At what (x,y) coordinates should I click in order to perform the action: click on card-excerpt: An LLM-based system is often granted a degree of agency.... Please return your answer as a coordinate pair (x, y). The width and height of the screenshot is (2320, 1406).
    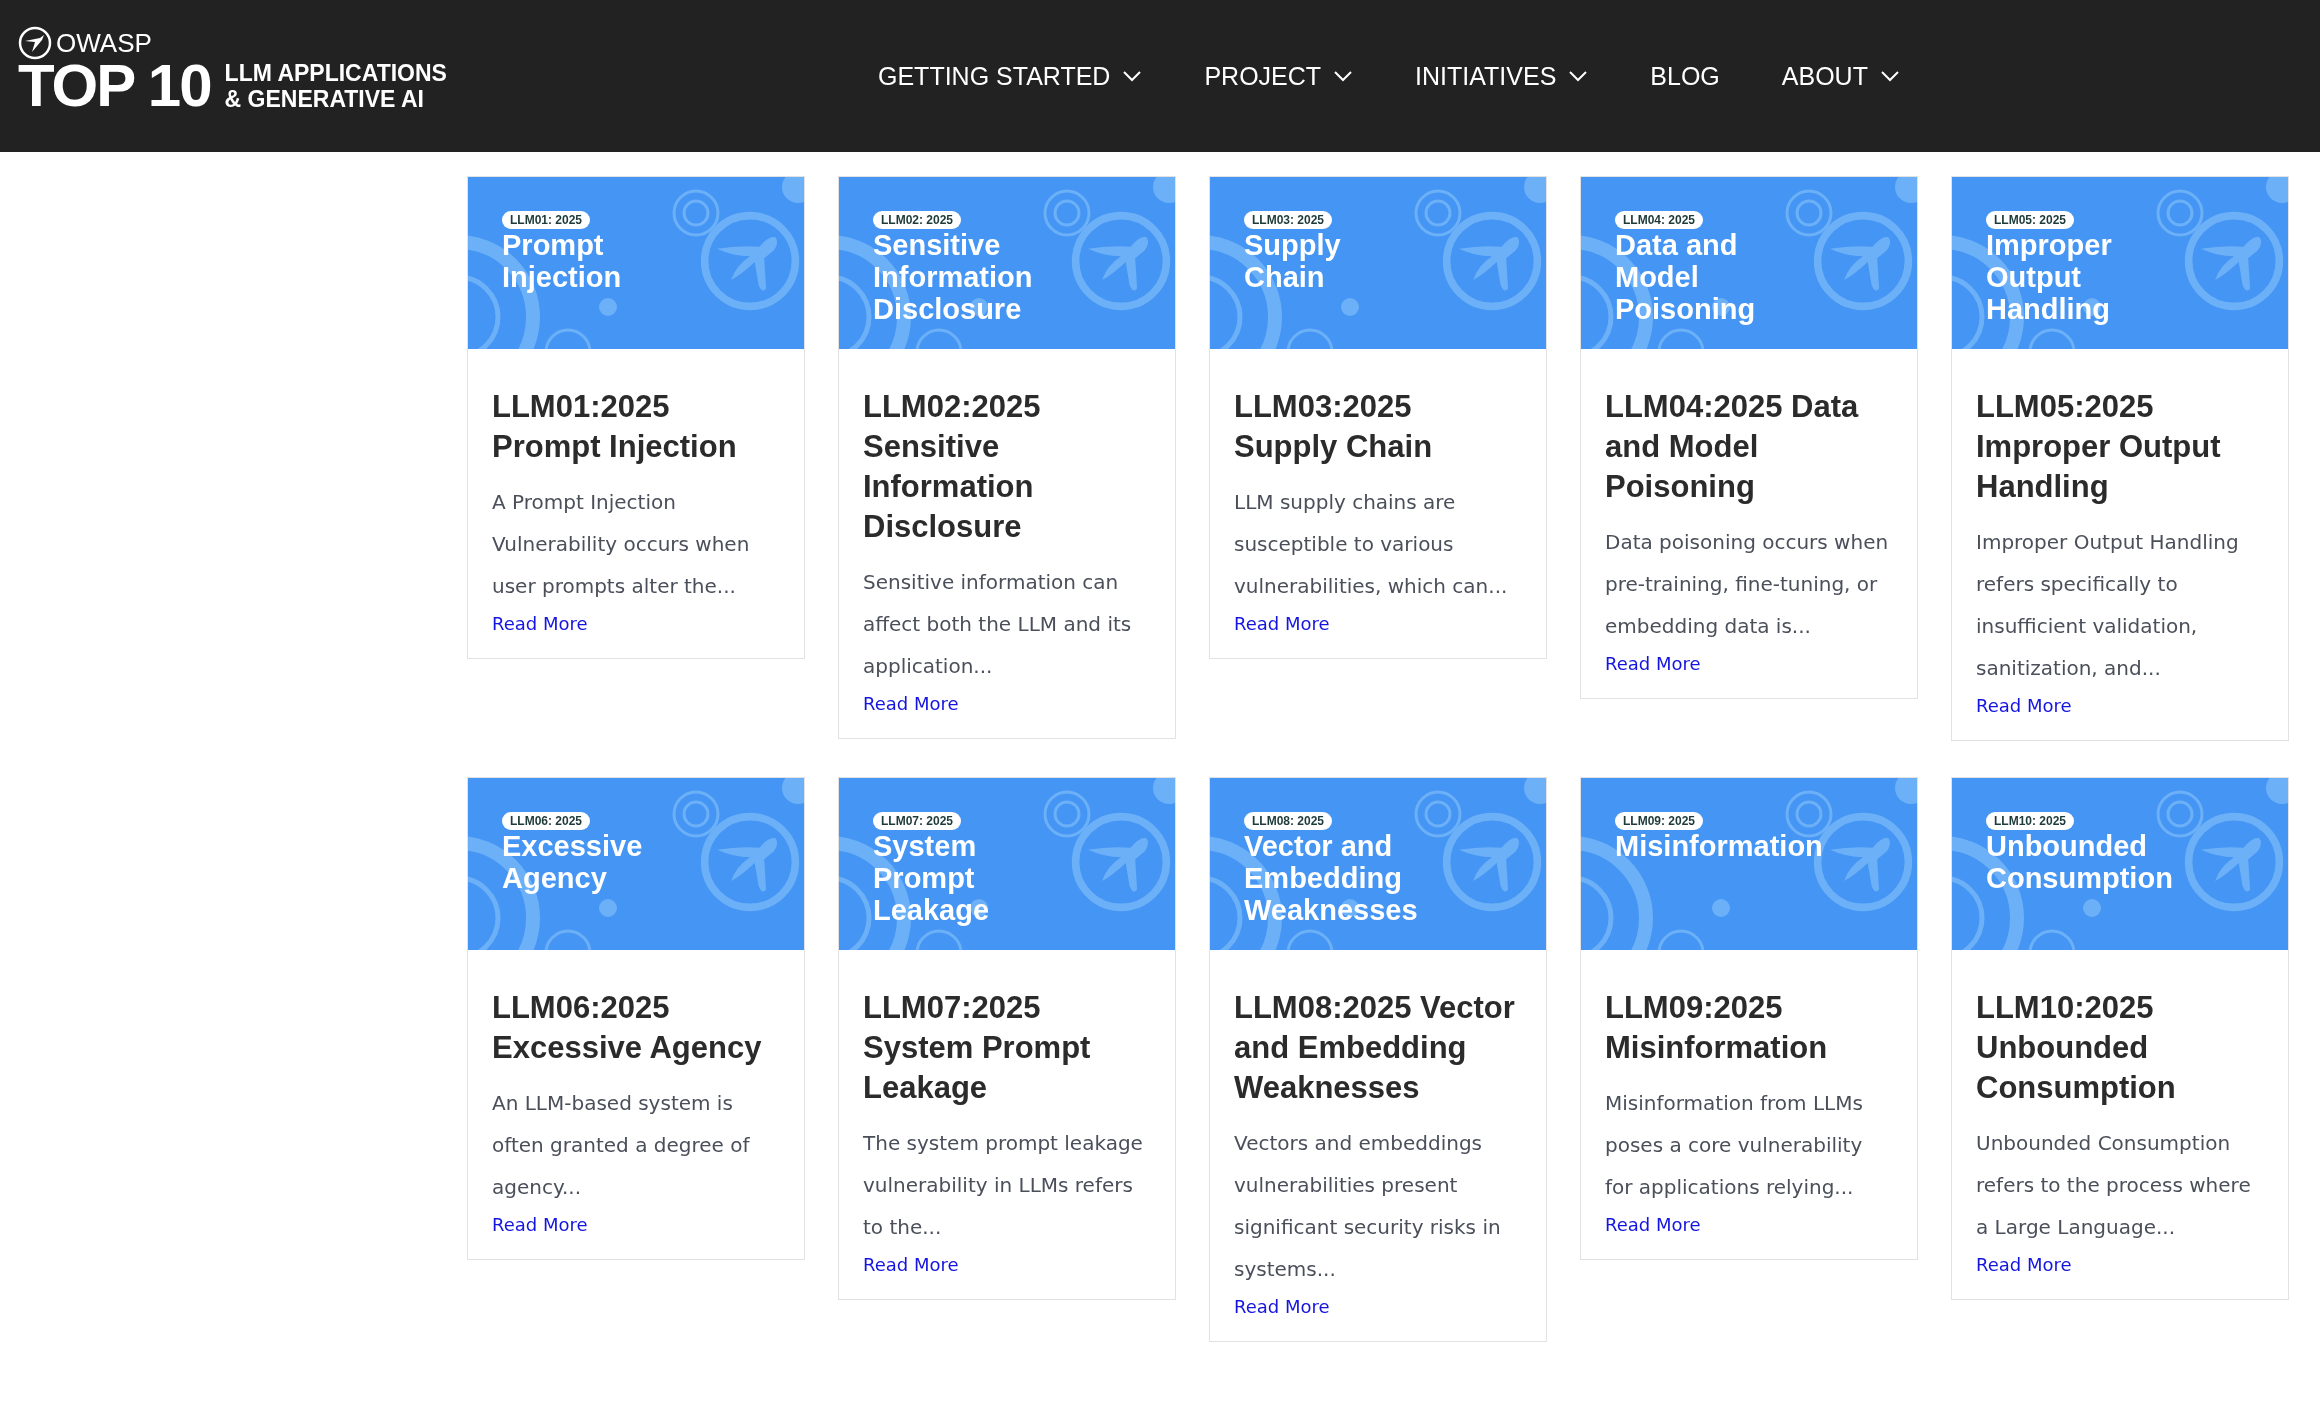
    Looking at the image, I should click on (621, 1145).